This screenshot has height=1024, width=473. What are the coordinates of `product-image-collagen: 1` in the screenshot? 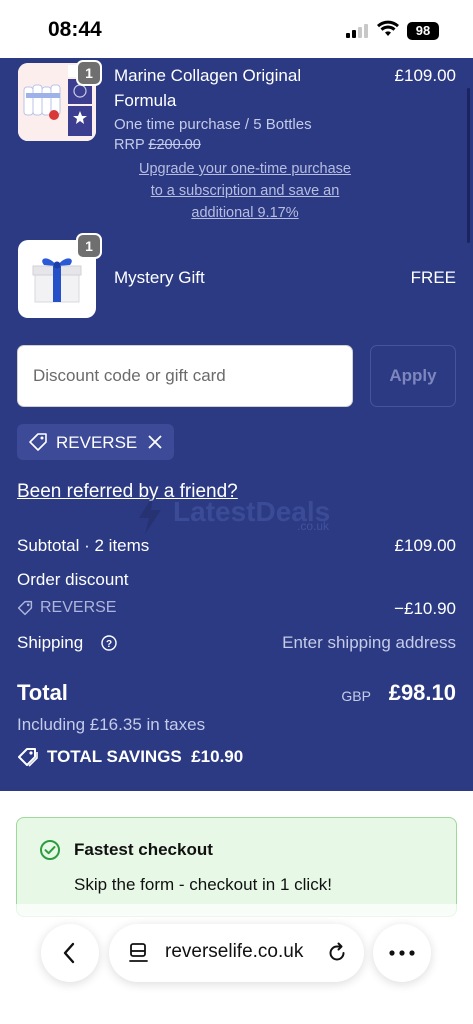 It's located at (60, 100).